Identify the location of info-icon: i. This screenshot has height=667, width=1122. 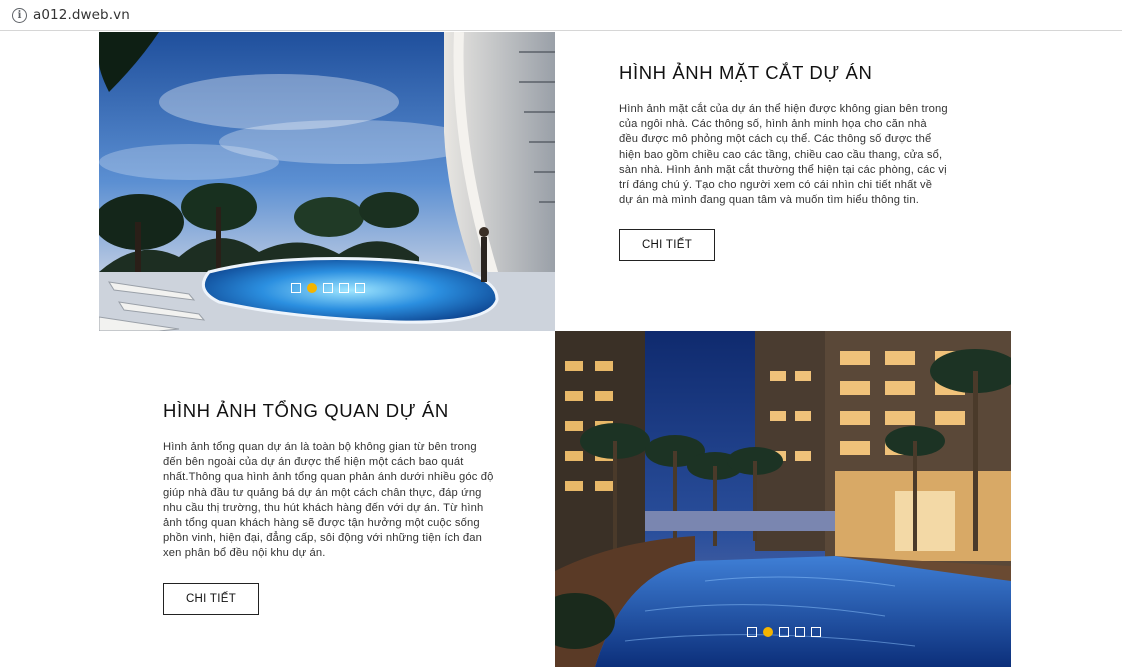
(19, 15).